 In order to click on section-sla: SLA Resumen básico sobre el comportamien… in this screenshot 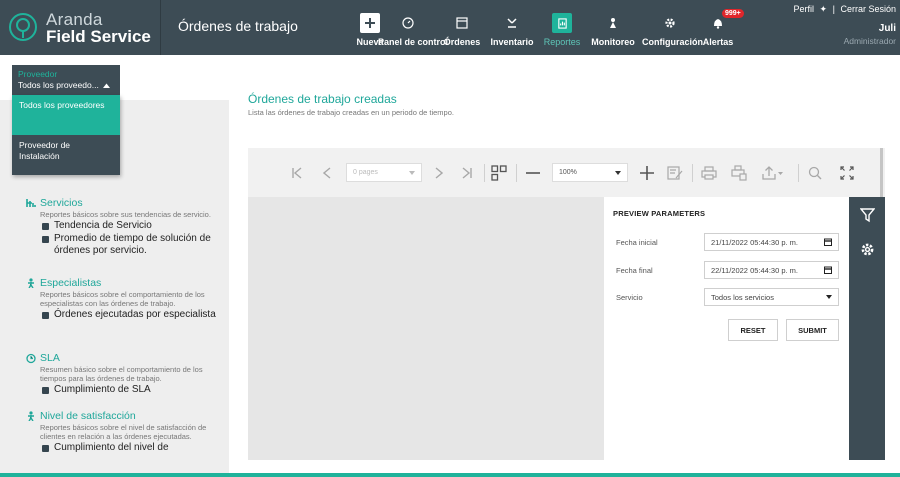, I will do `click(121, 374)`.